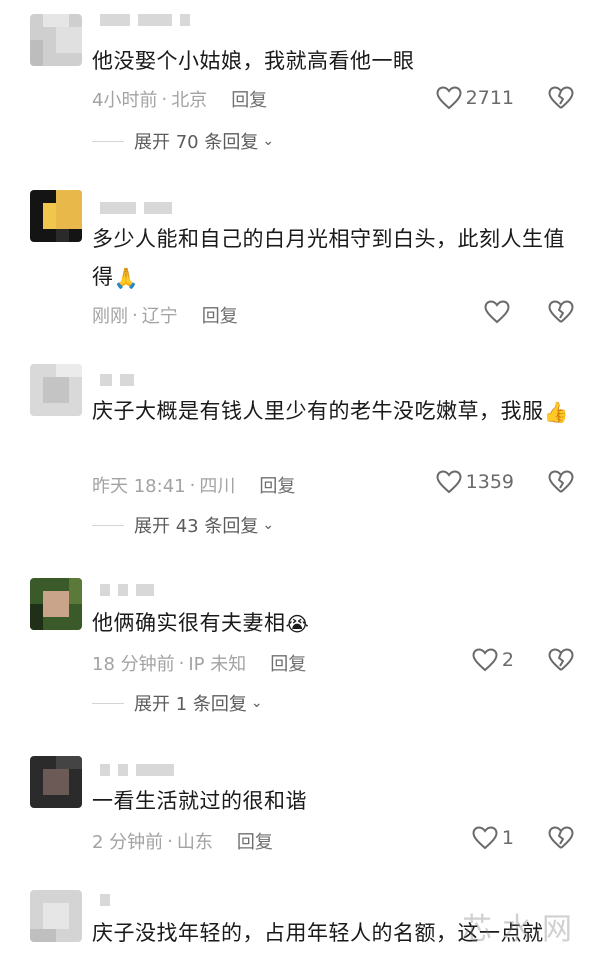 The width and height of the screenshot is (600, 962). I want to click on comment-text-body: 庆子大概是有钱人里少有的老牛没吃嫩草，我服, so click(318, 411).